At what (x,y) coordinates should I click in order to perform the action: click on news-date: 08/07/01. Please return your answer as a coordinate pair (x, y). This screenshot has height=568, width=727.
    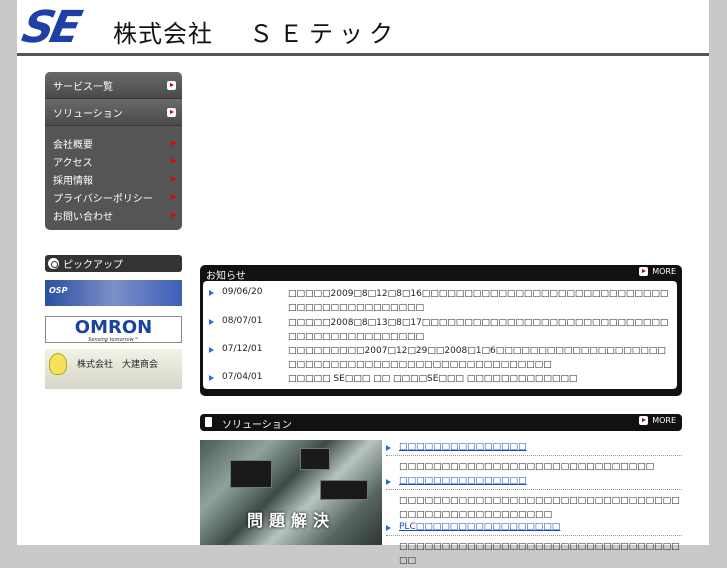
    Looking at the image, I should click on (242, 321).